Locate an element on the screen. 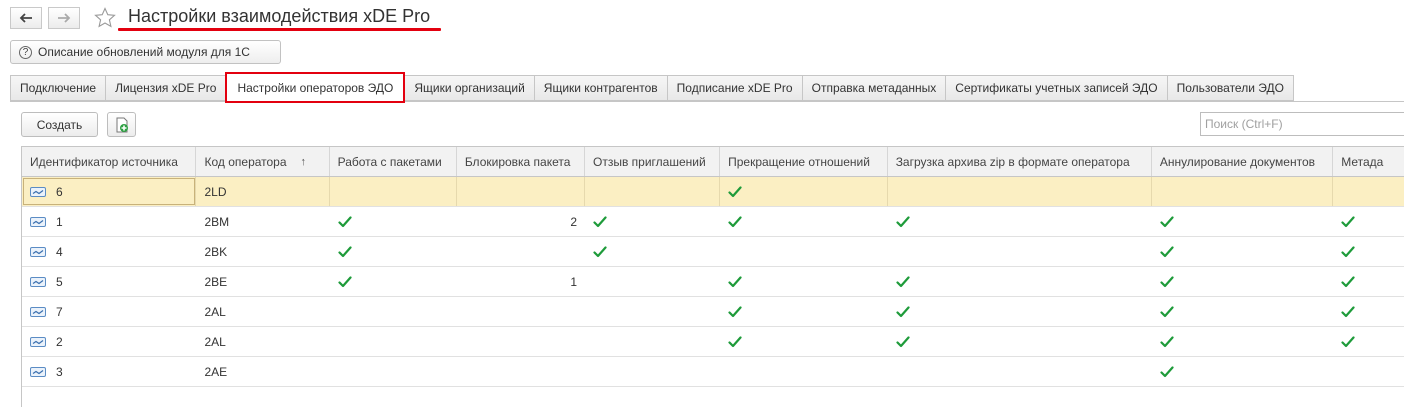  tab-counterparty-boxes: Ящики контрагентов is located at coordinates (600, 88).